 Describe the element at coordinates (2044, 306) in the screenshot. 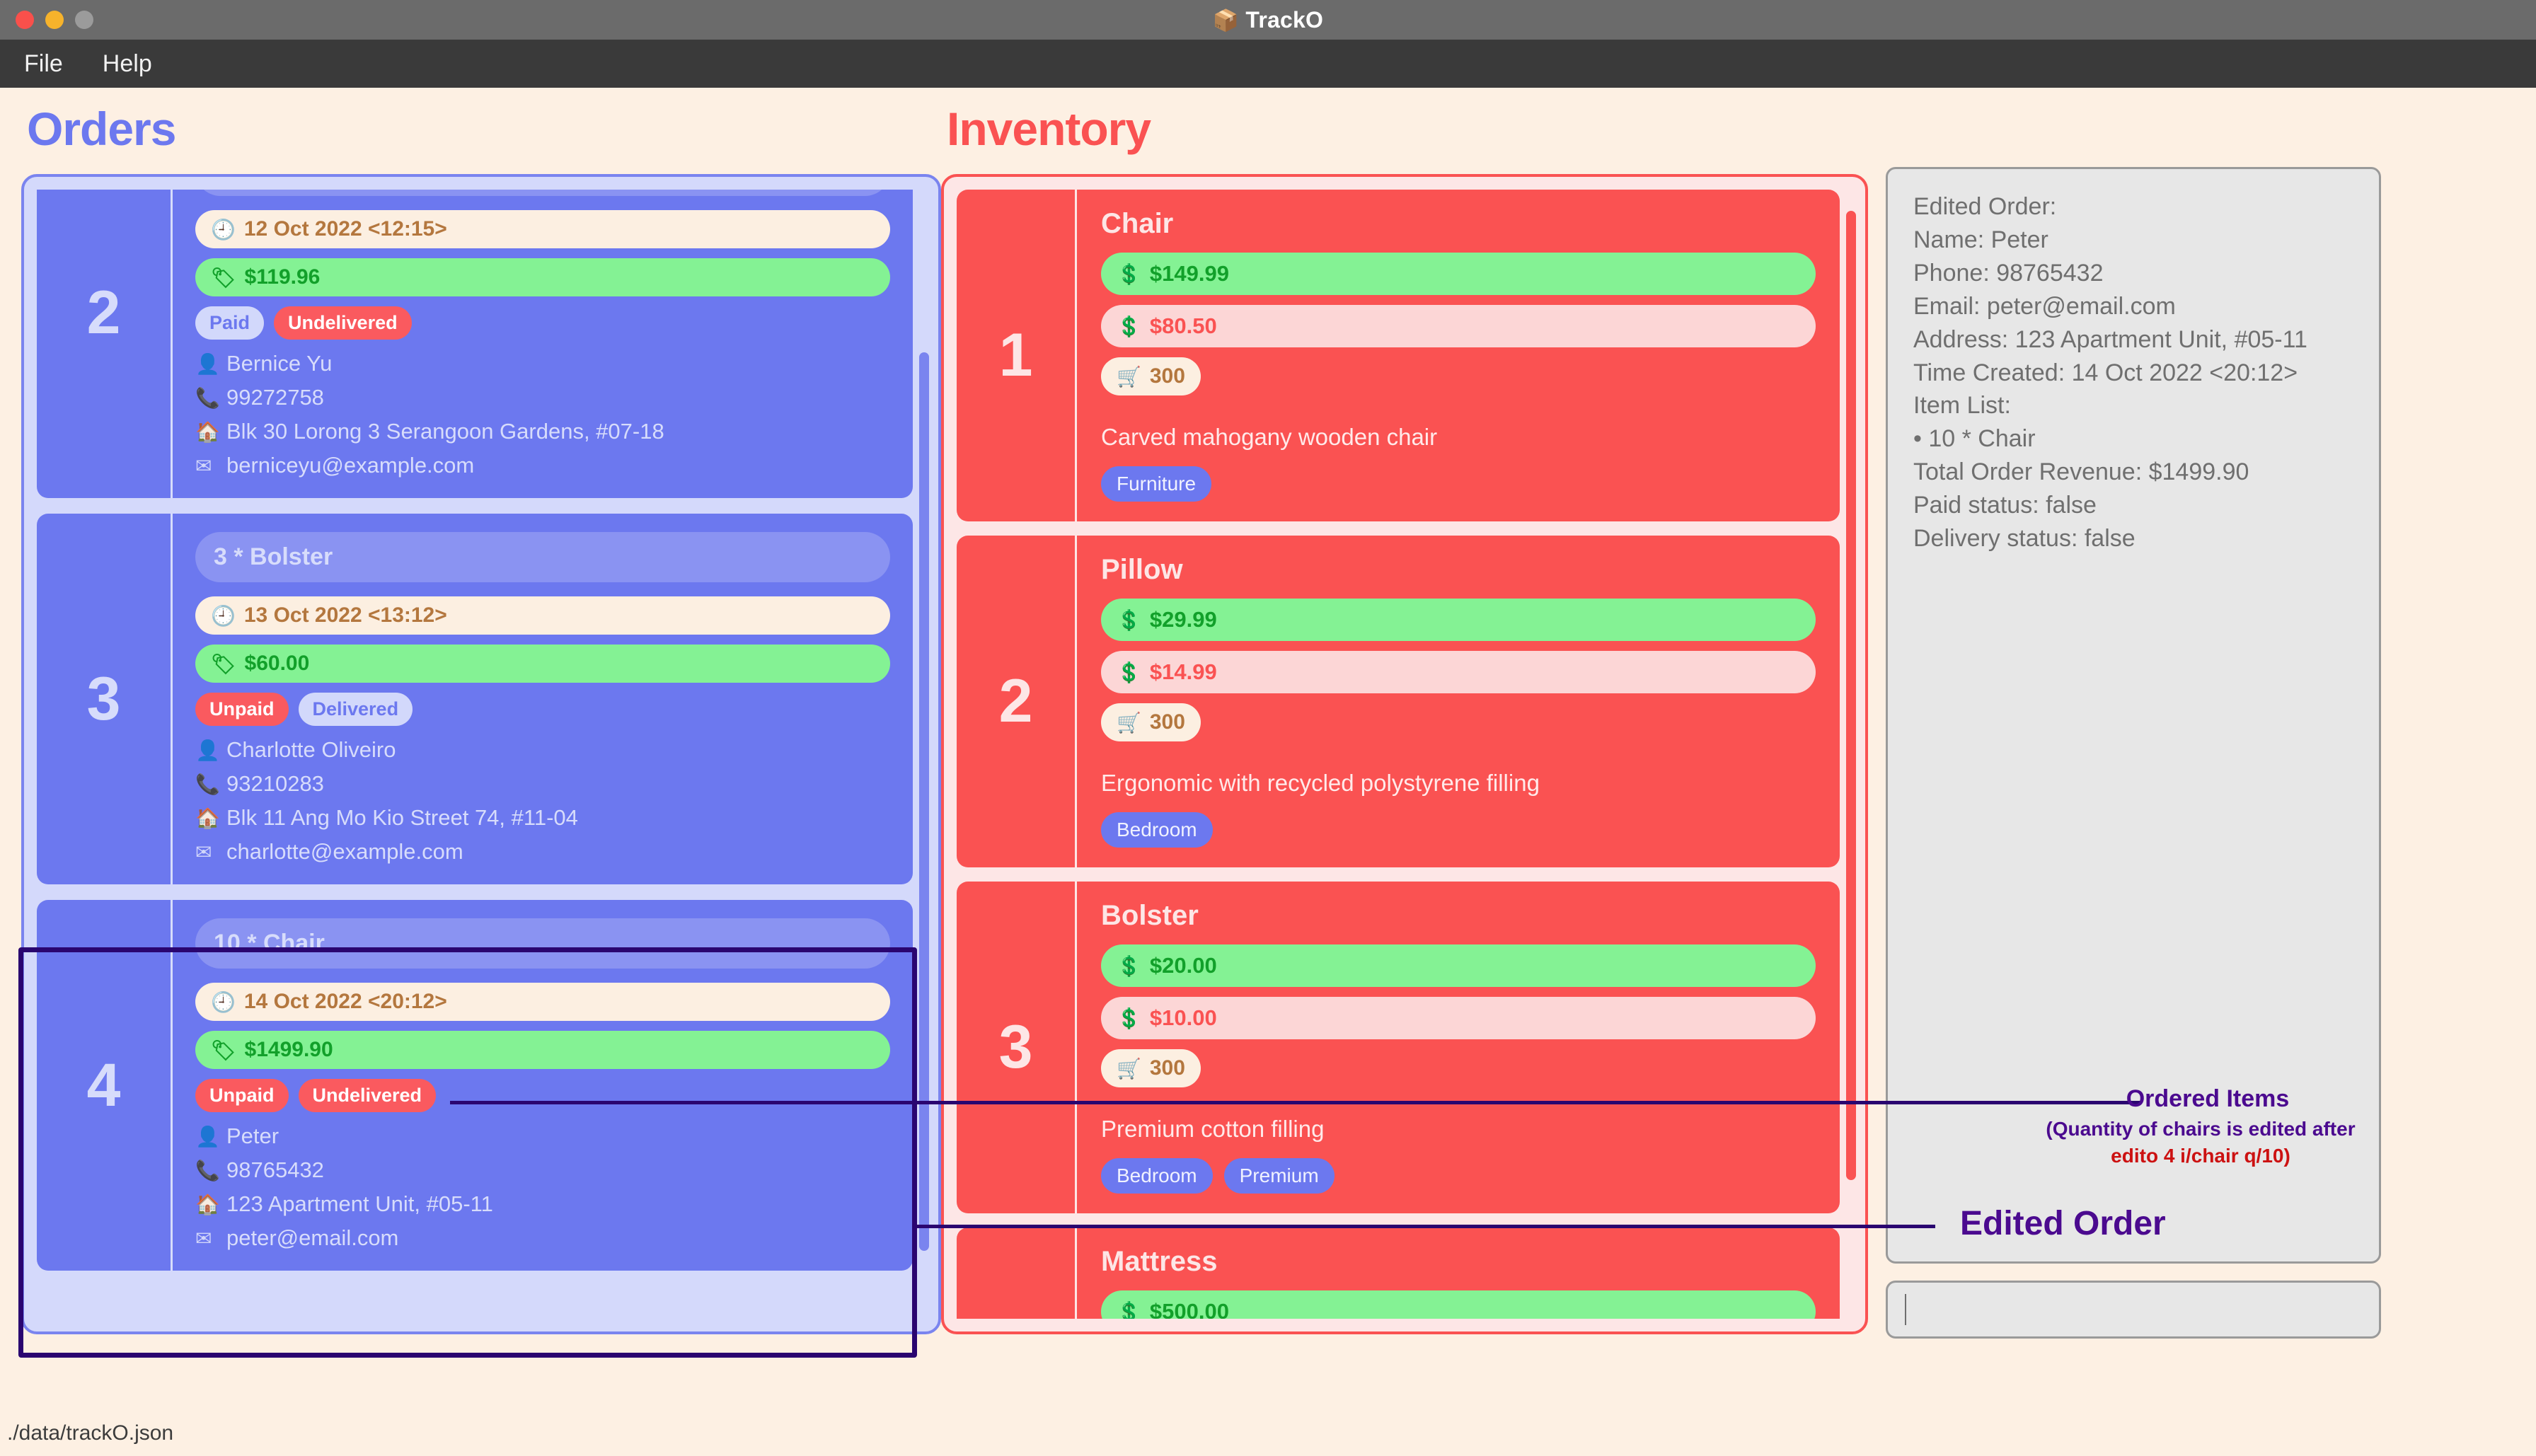

I see `result-line: Email: peter@email.com` at that location.